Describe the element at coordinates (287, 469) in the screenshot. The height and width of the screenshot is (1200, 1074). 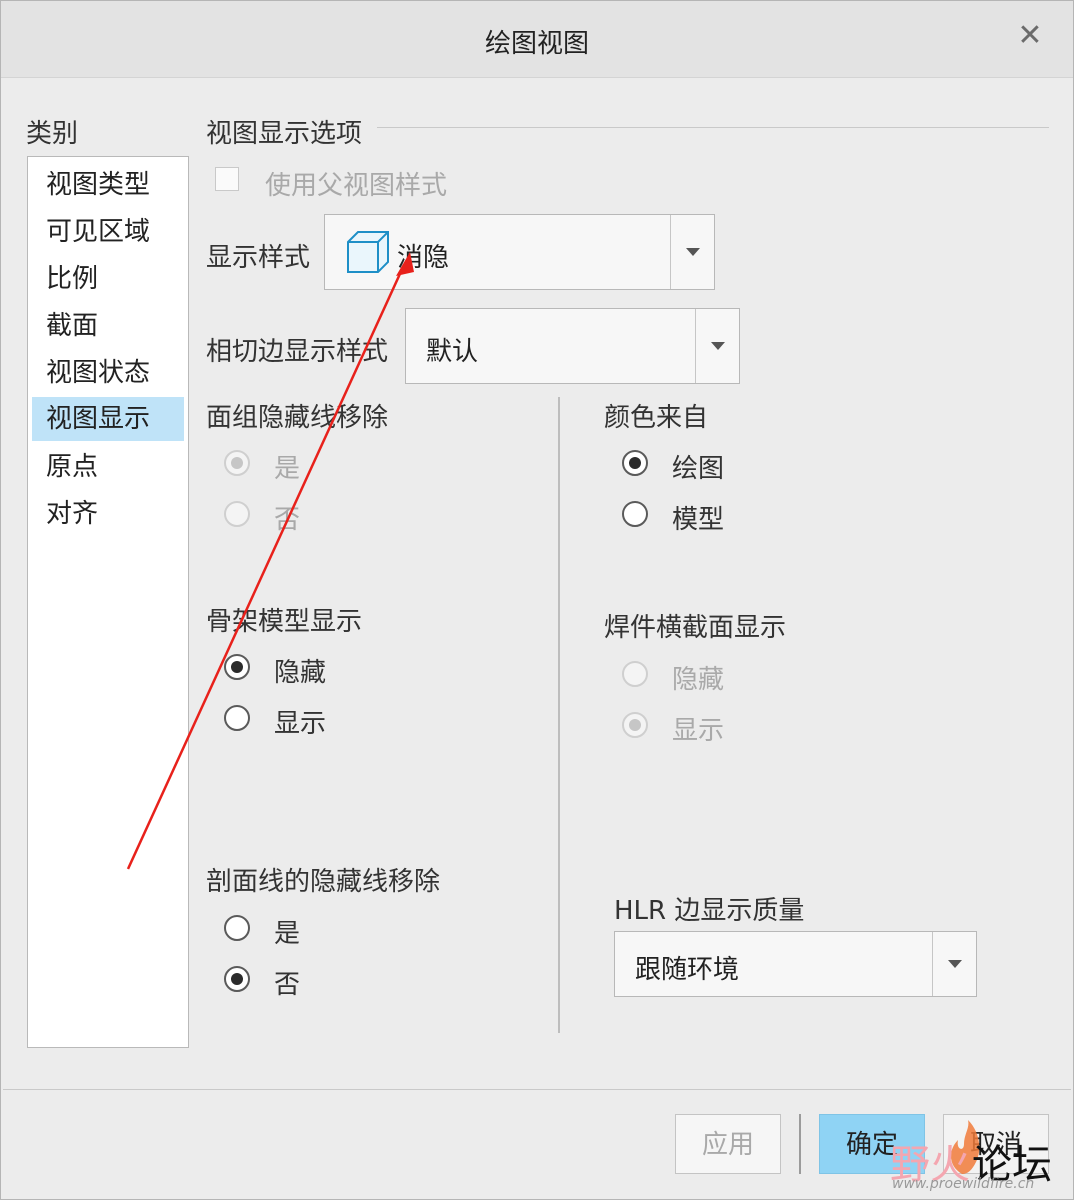
I see `quilt-hlr-yes-label: 是` at that location.